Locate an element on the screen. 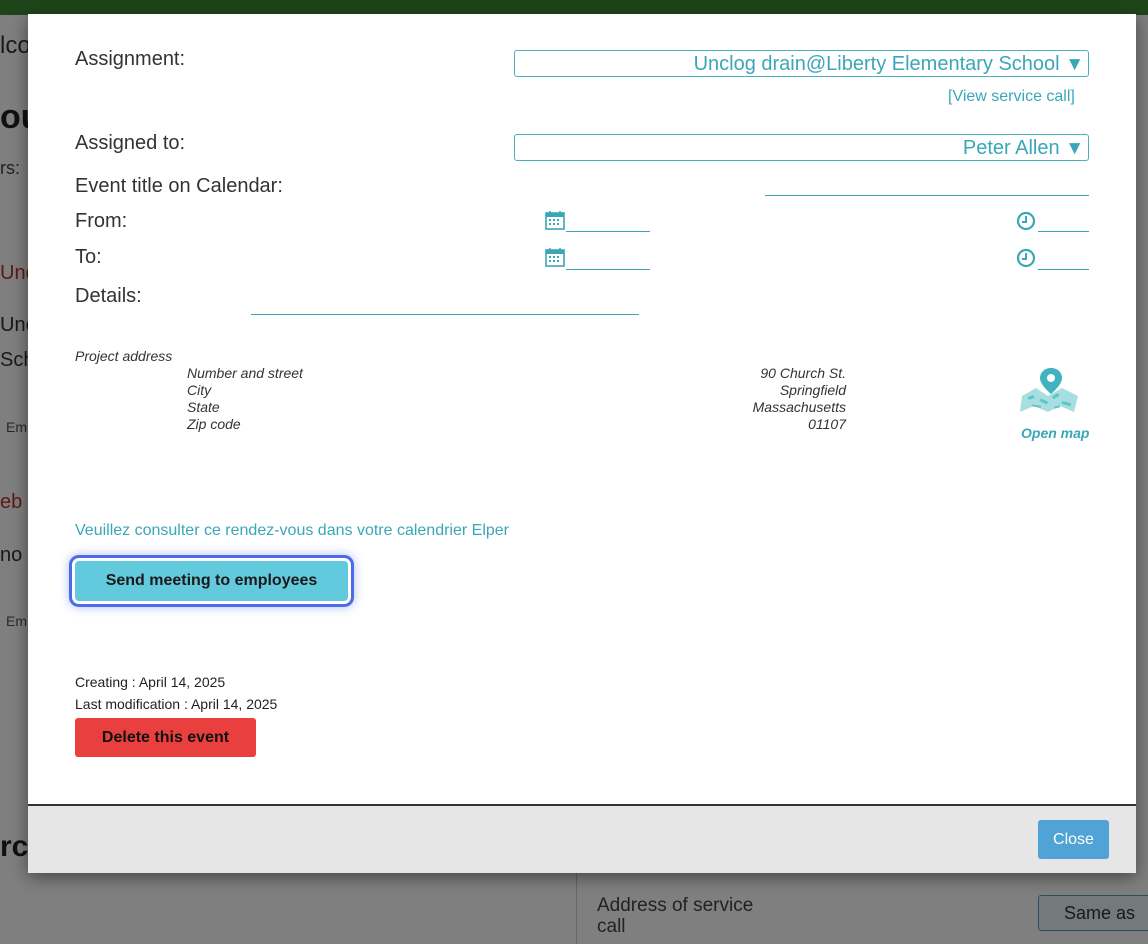 Image resolution: width=1148 pixels, height=944 pixels. to-label: To: is located at coordinates (88, 257).